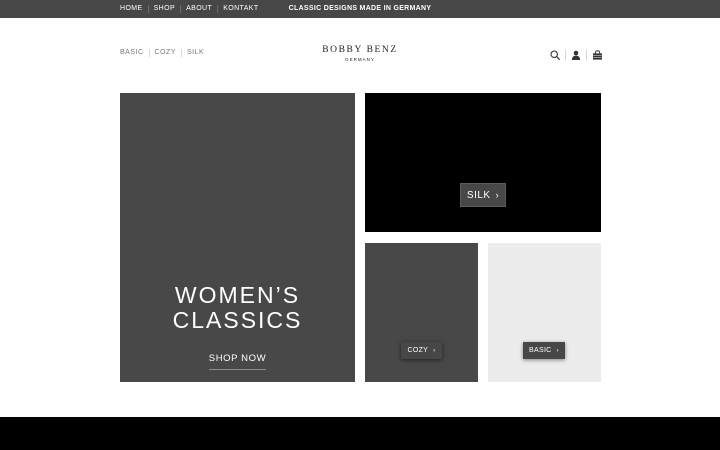  What do you see at coordinates (555, 55) in the screenshot?
I see `search-icon` at bounding box center [555, 55].